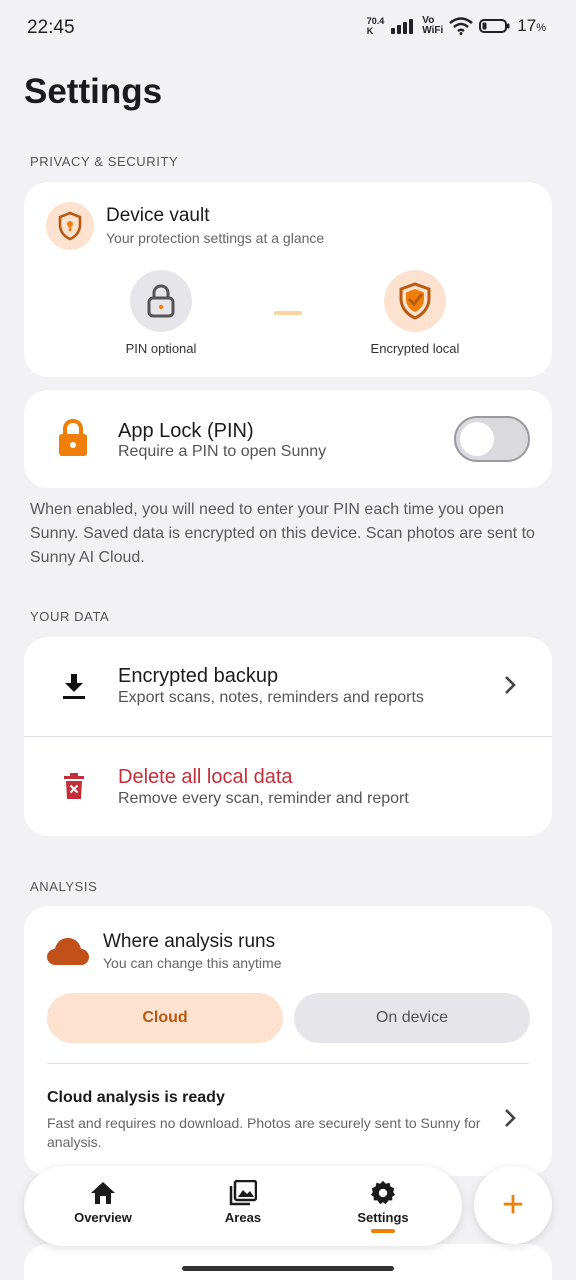  I want to click on next-card-peek, so click(288, 1262).